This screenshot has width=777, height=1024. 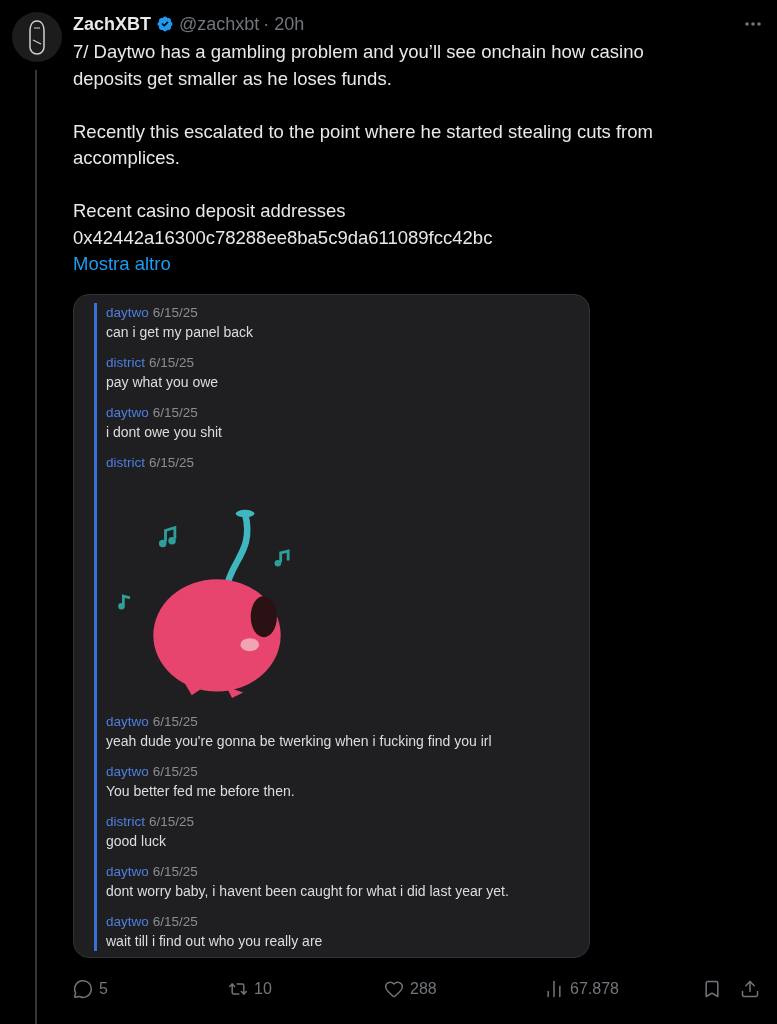 What do you see at coordinates (83, 988) in the screenshot?
I see `reply-icon` at bounding box center [83, 988].